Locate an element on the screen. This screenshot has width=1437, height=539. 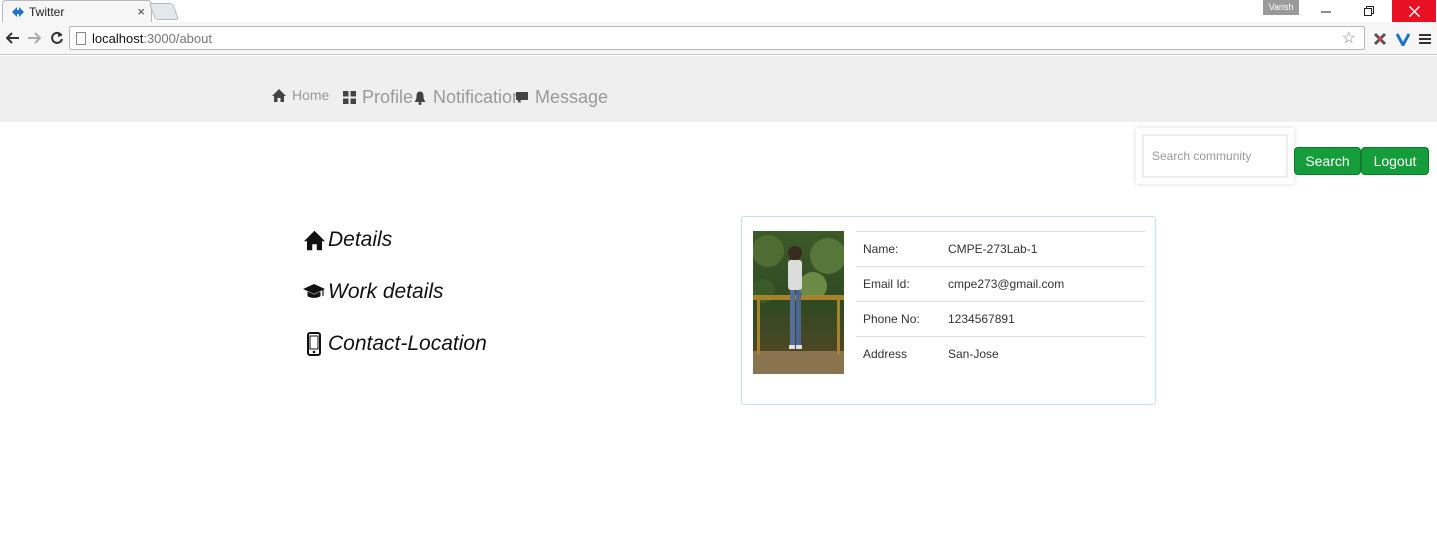
v-extension-icon is located at coordinates (1403, 39).